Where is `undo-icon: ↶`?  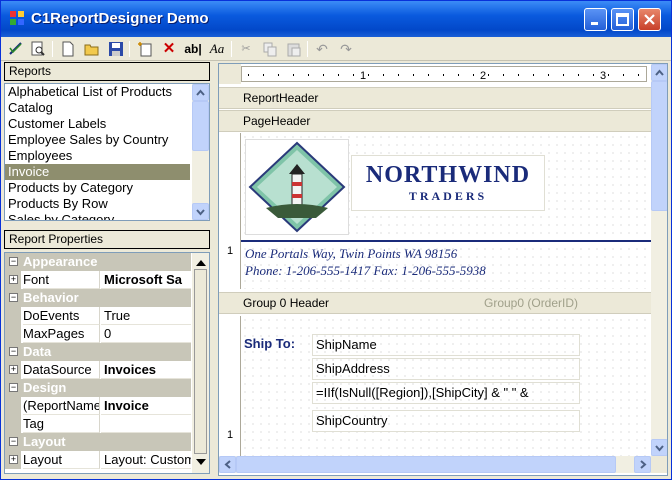 undo-icon: ↶ is located at coordinates (322, 49).